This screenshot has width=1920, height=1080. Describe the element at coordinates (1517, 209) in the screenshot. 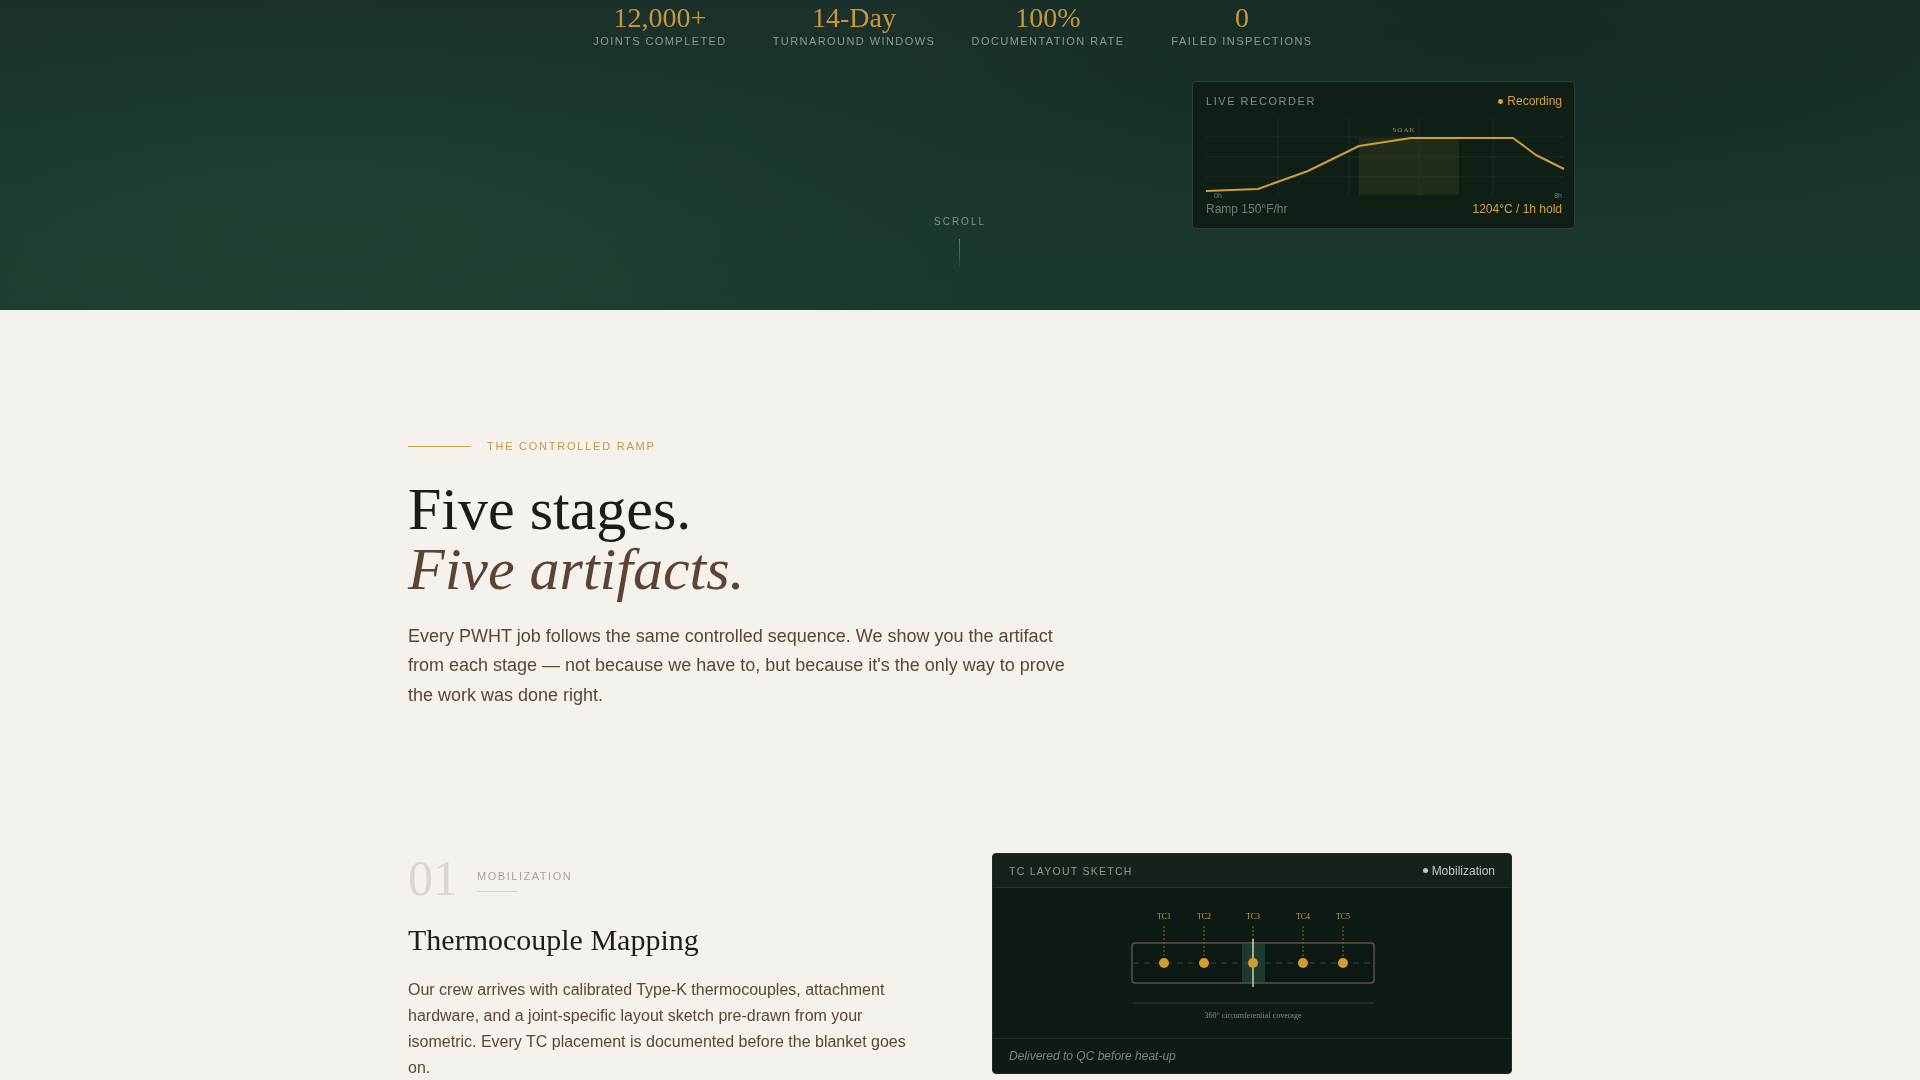

I see `hold-temperature-text: 1204°C / 1h hold` at that location.